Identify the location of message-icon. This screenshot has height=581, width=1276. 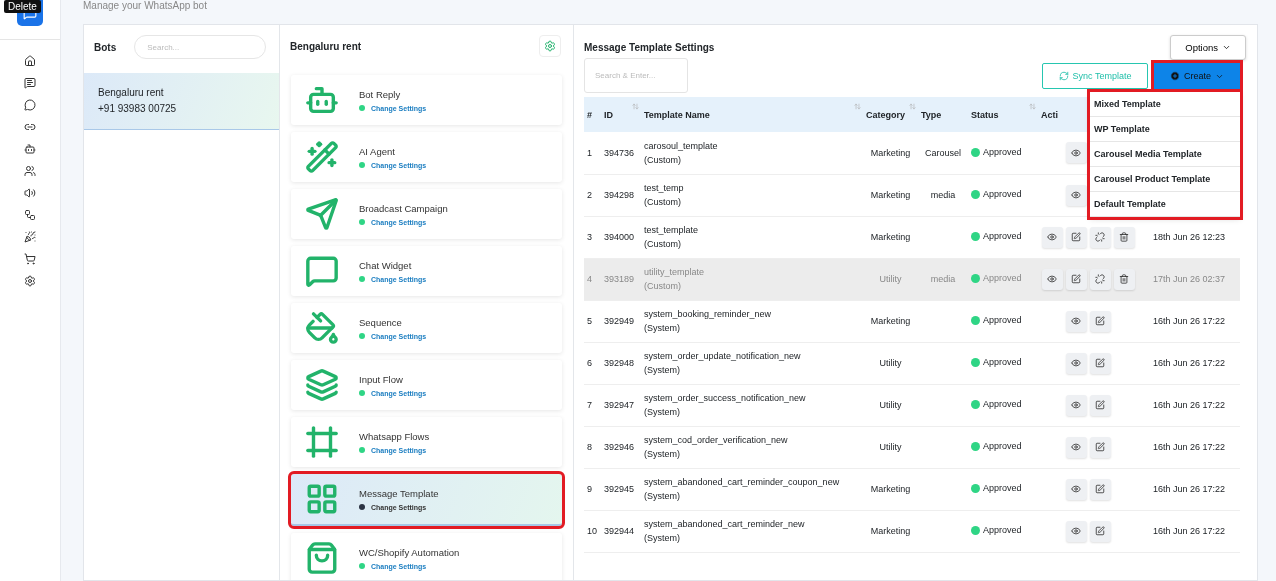
(30, 83).